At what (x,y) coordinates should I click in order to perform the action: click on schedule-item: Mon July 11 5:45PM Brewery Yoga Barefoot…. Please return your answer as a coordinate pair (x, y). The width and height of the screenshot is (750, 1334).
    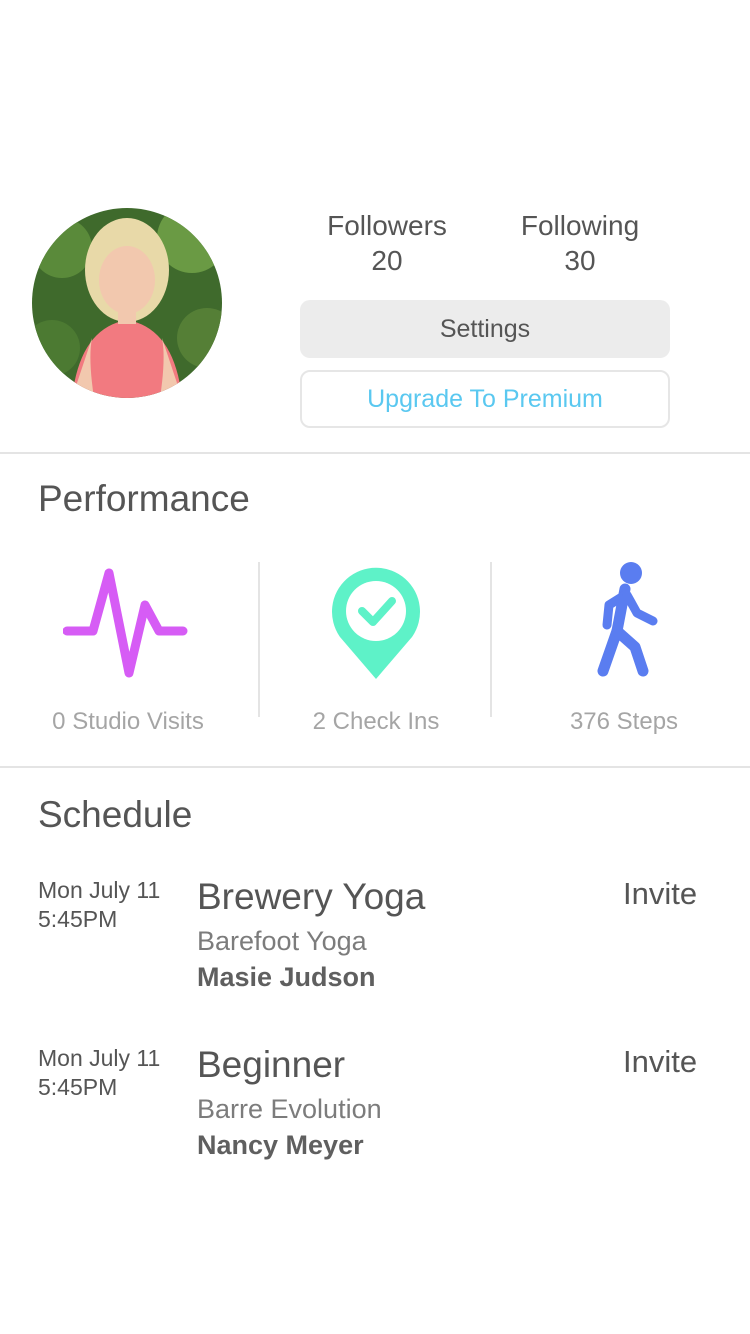
    Looking at the image, I should click on (375, 954).